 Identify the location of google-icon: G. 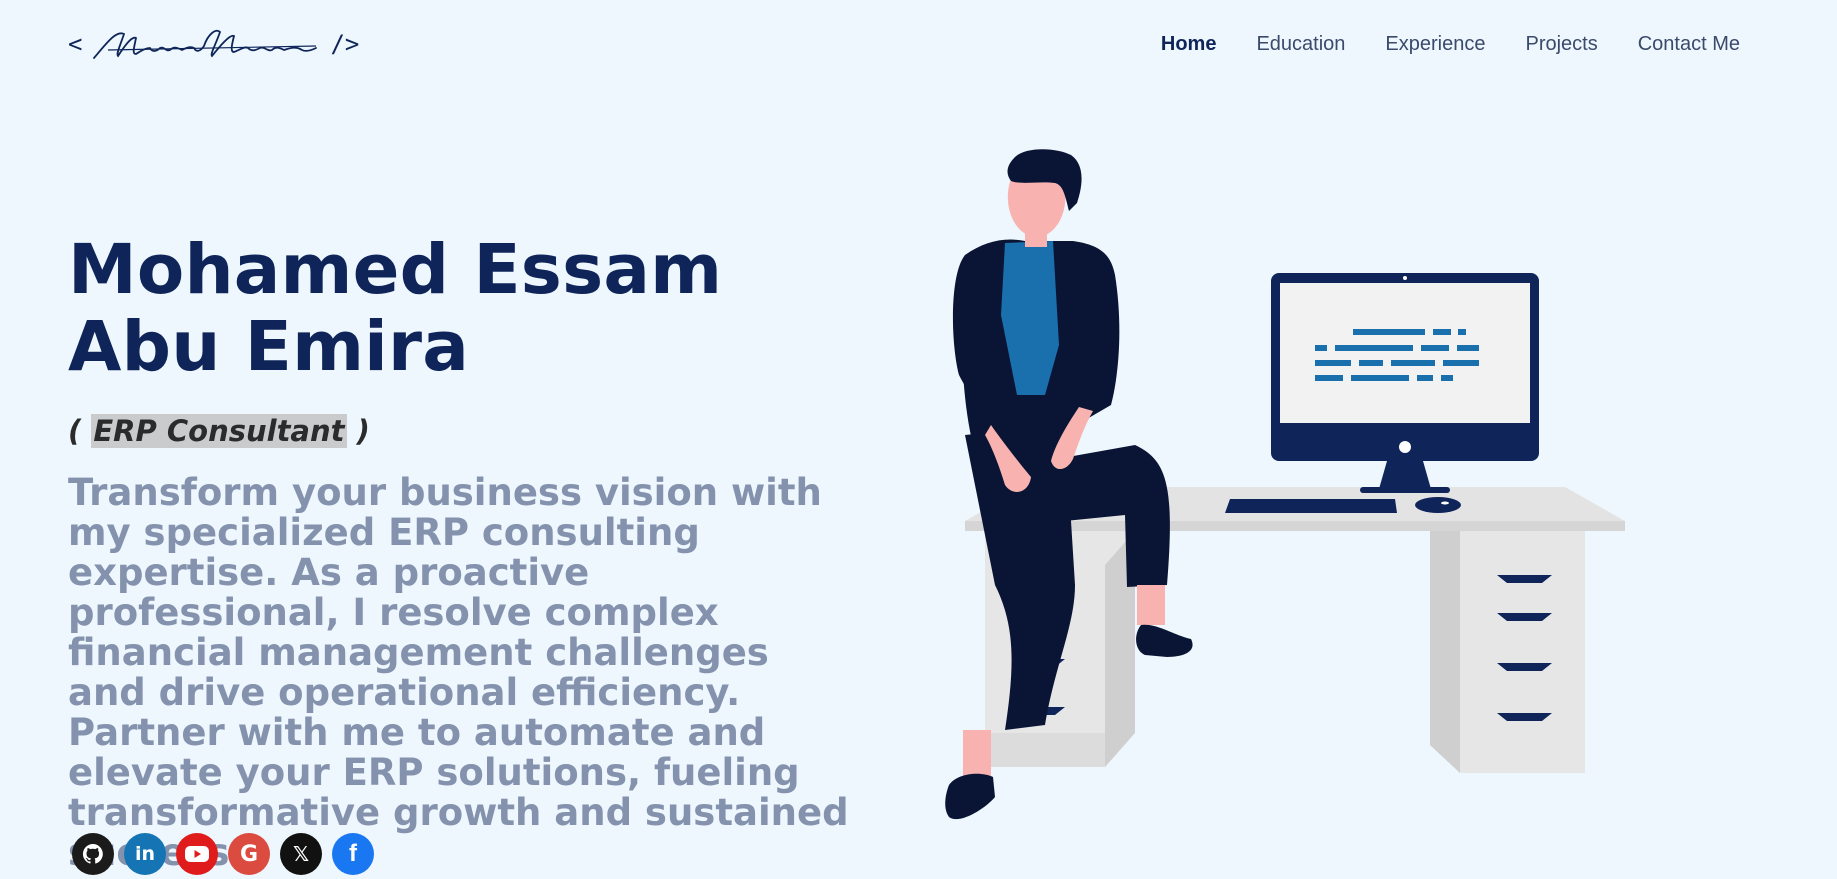
(249, 854).